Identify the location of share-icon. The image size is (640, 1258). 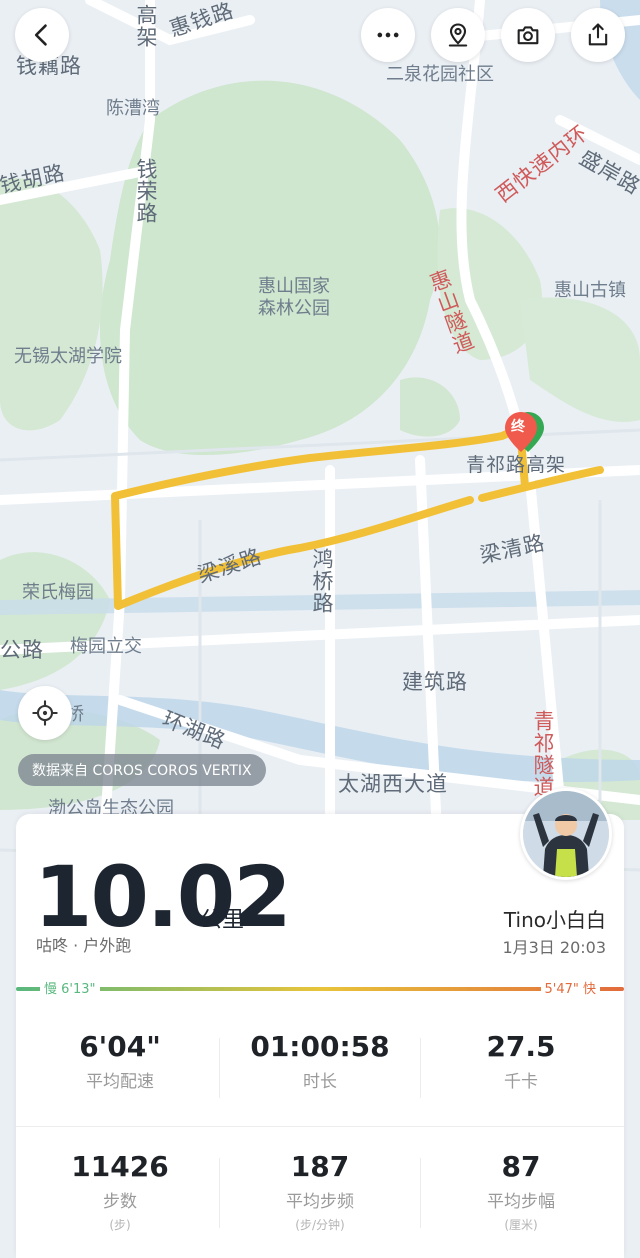
(598, 34).